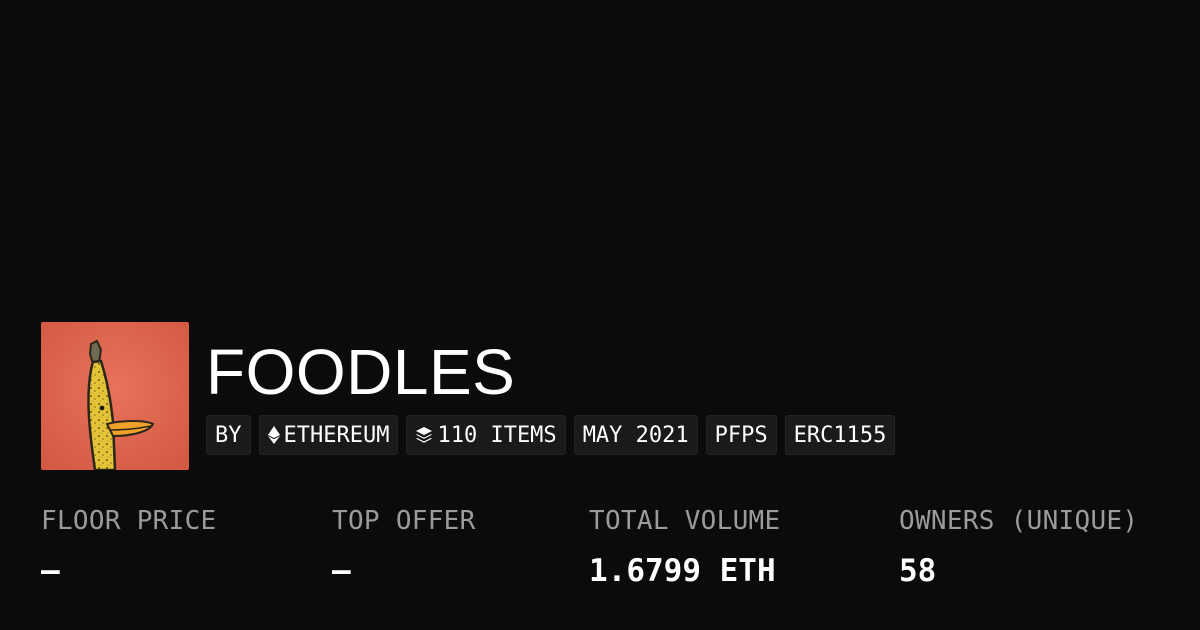  I want to click on collection-avatar, so click(115, 396).